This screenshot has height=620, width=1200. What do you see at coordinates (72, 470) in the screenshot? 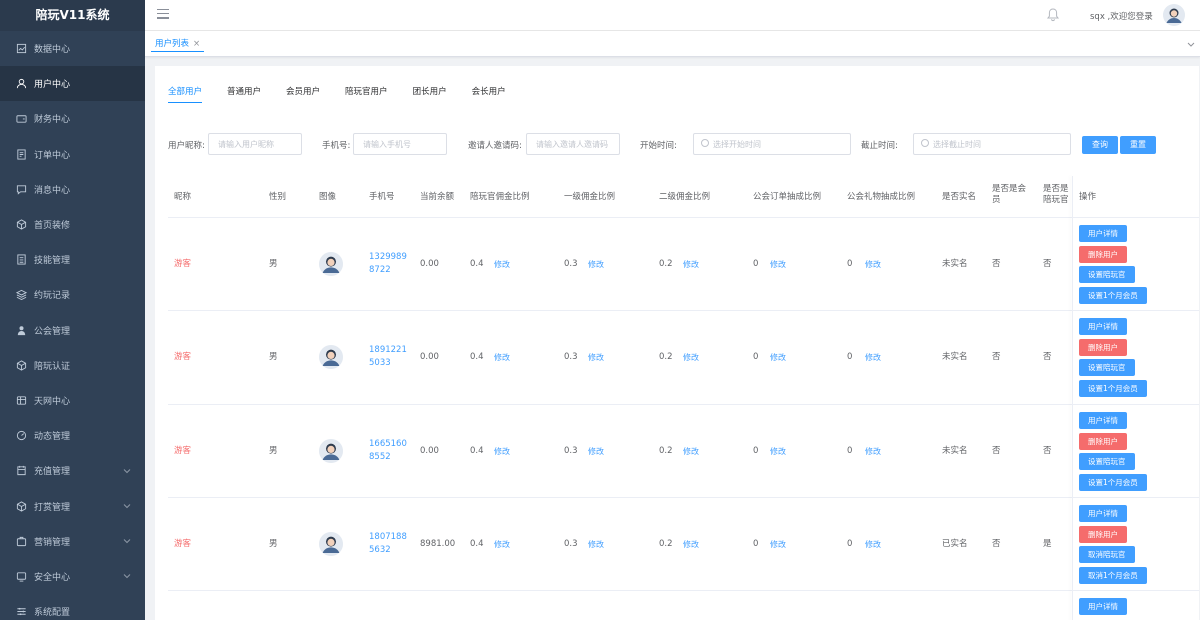
I see `sidebar-item-12: 充值管理` at bounding box center [72, 470].